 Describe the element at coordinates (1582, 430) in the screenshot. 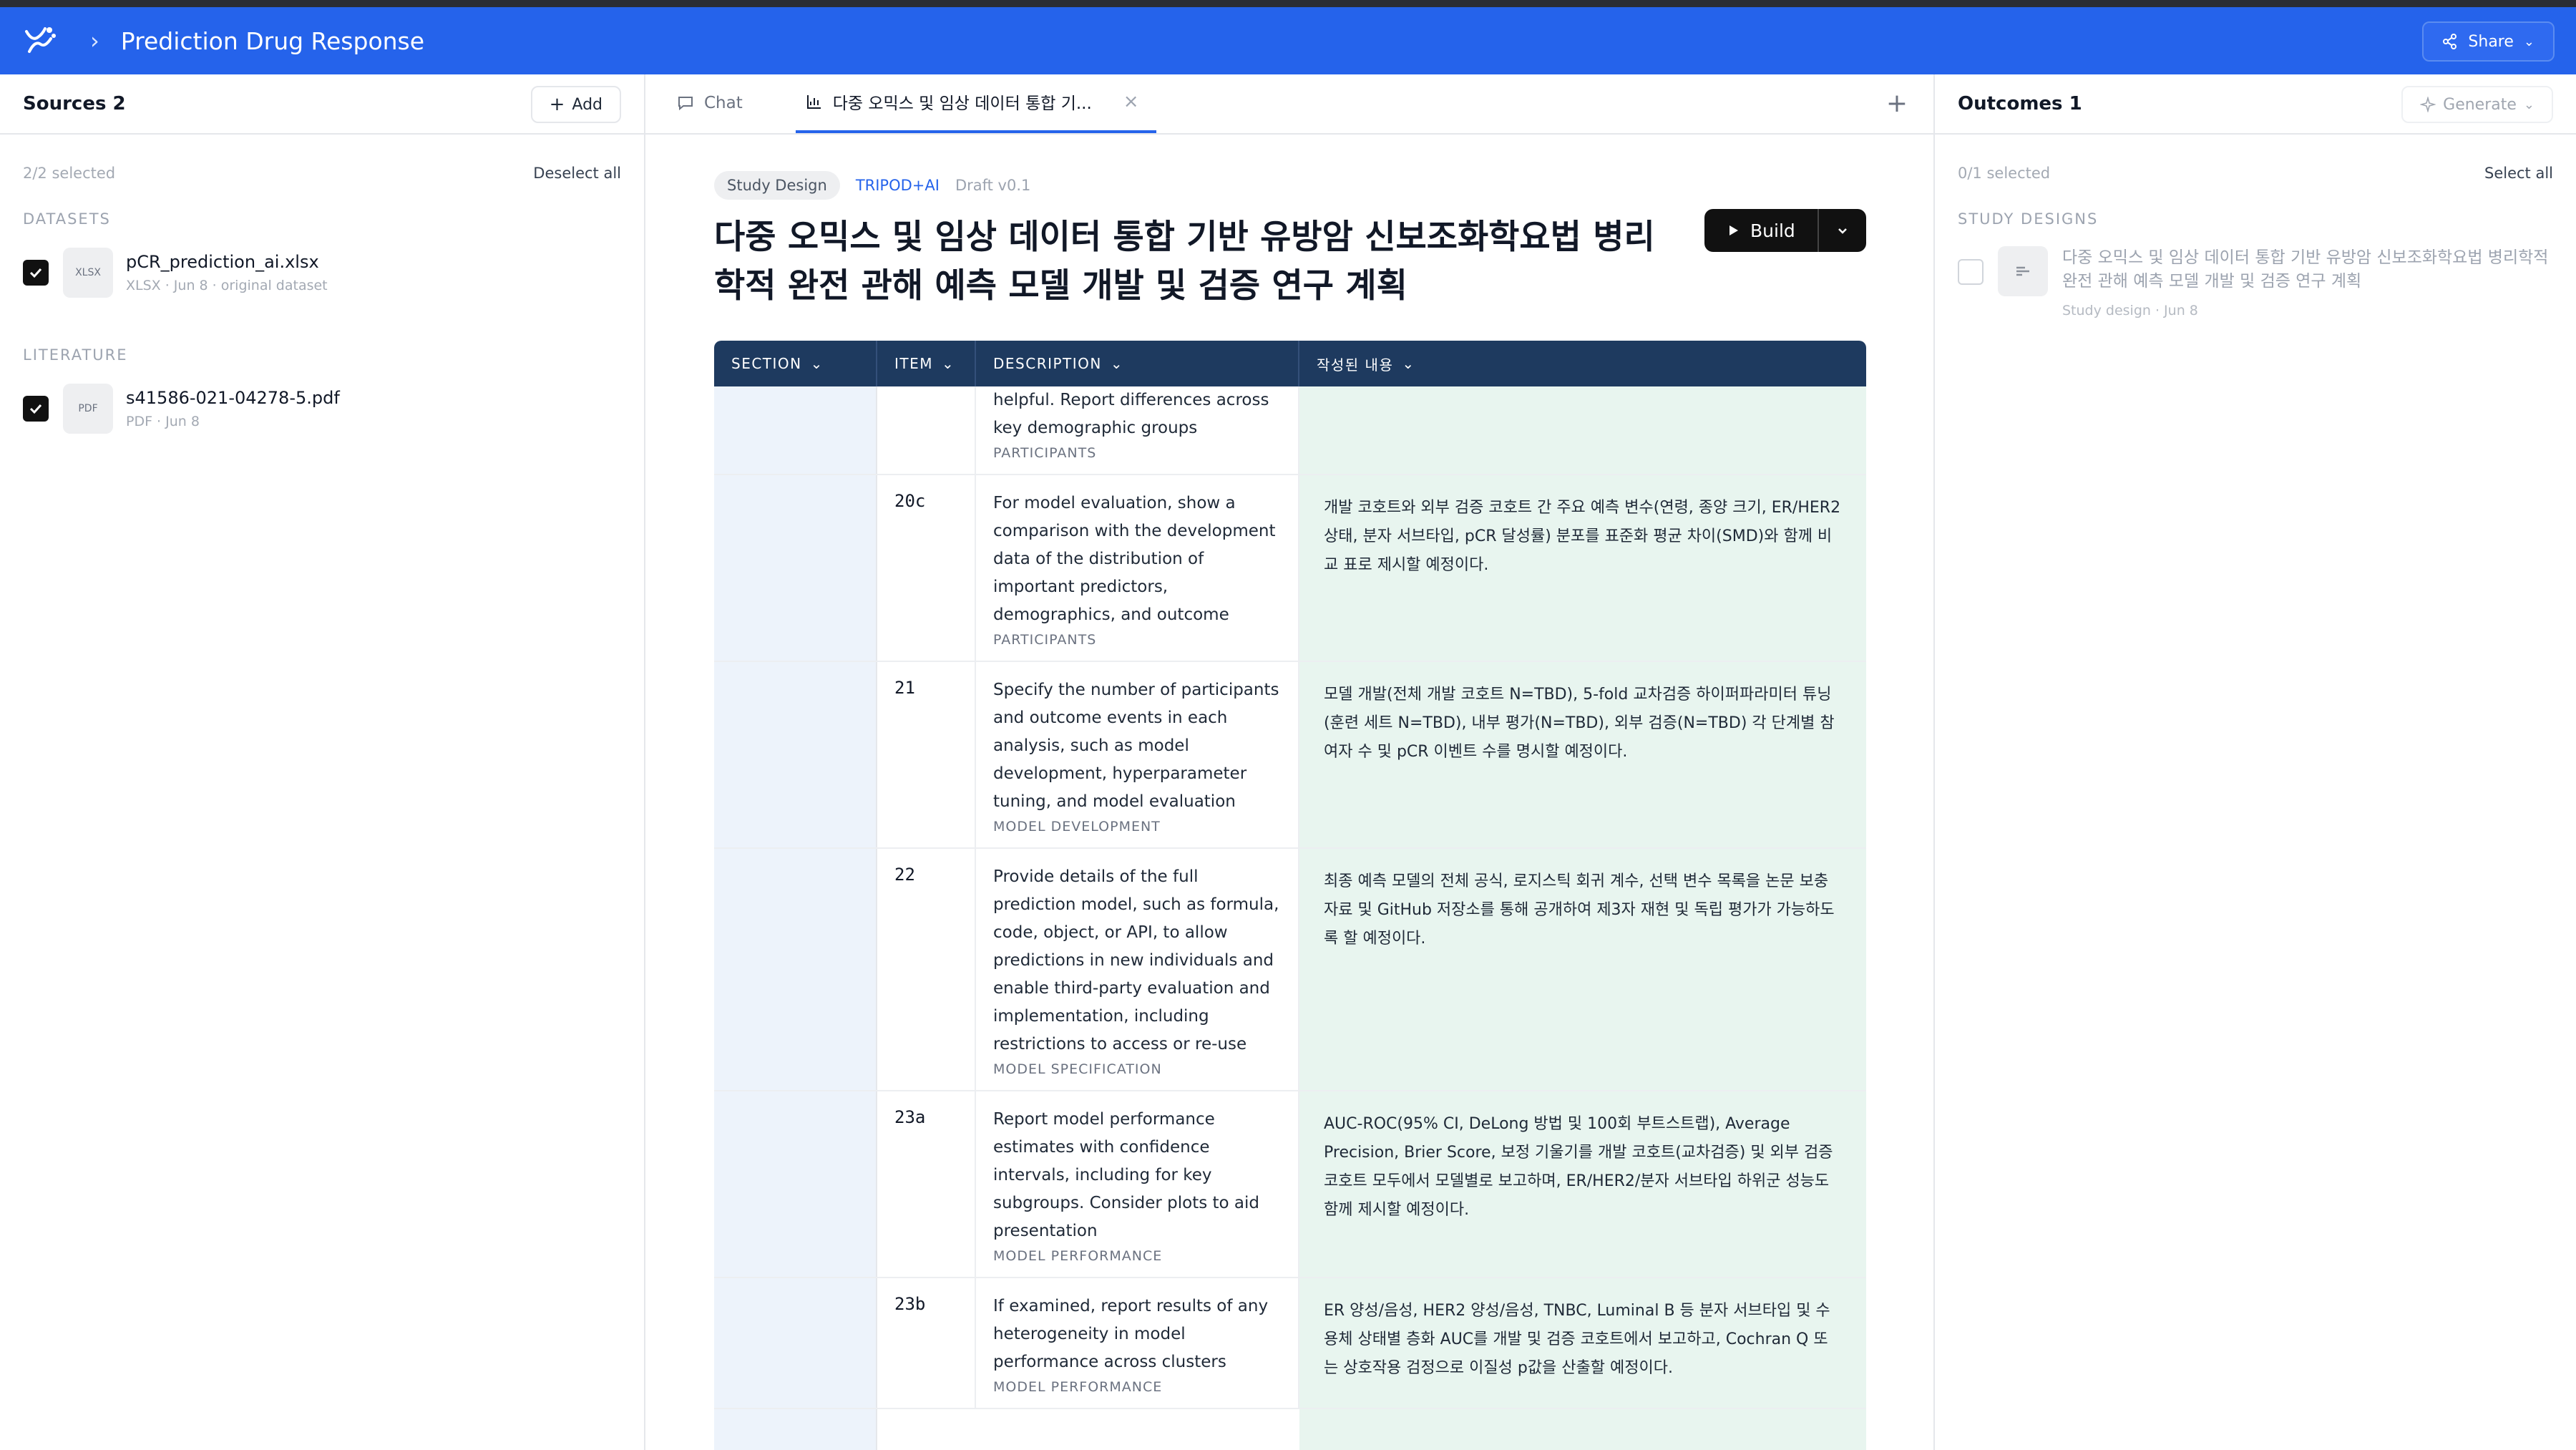

I see `written-content` at that location.